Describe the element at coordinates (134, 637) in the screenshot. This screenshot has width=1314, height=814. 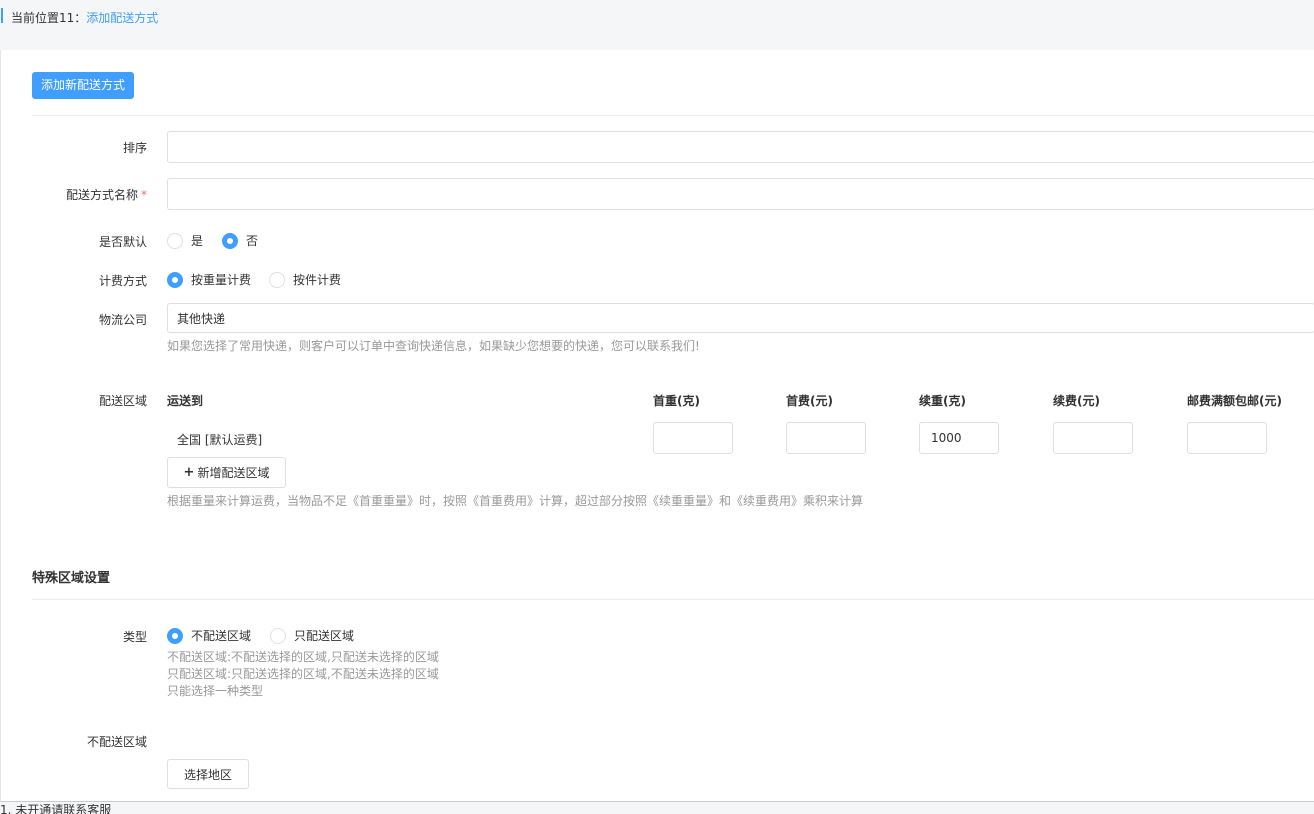
I see `type-label: 类型` at that location.